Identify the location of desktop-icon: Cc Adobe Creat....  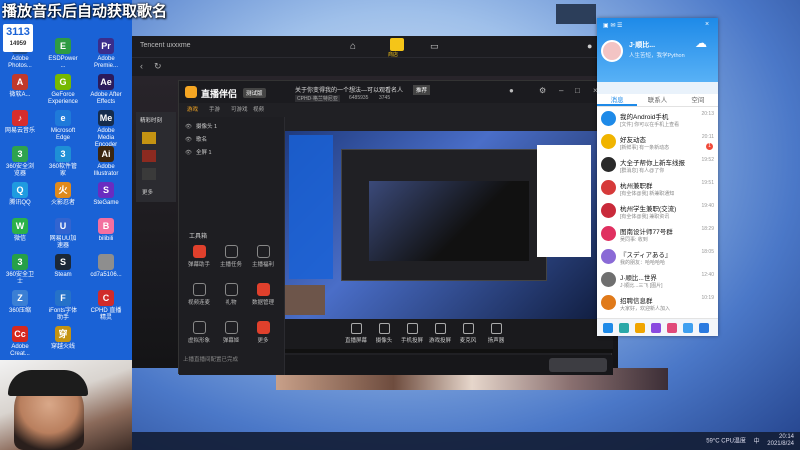
(20, 342).